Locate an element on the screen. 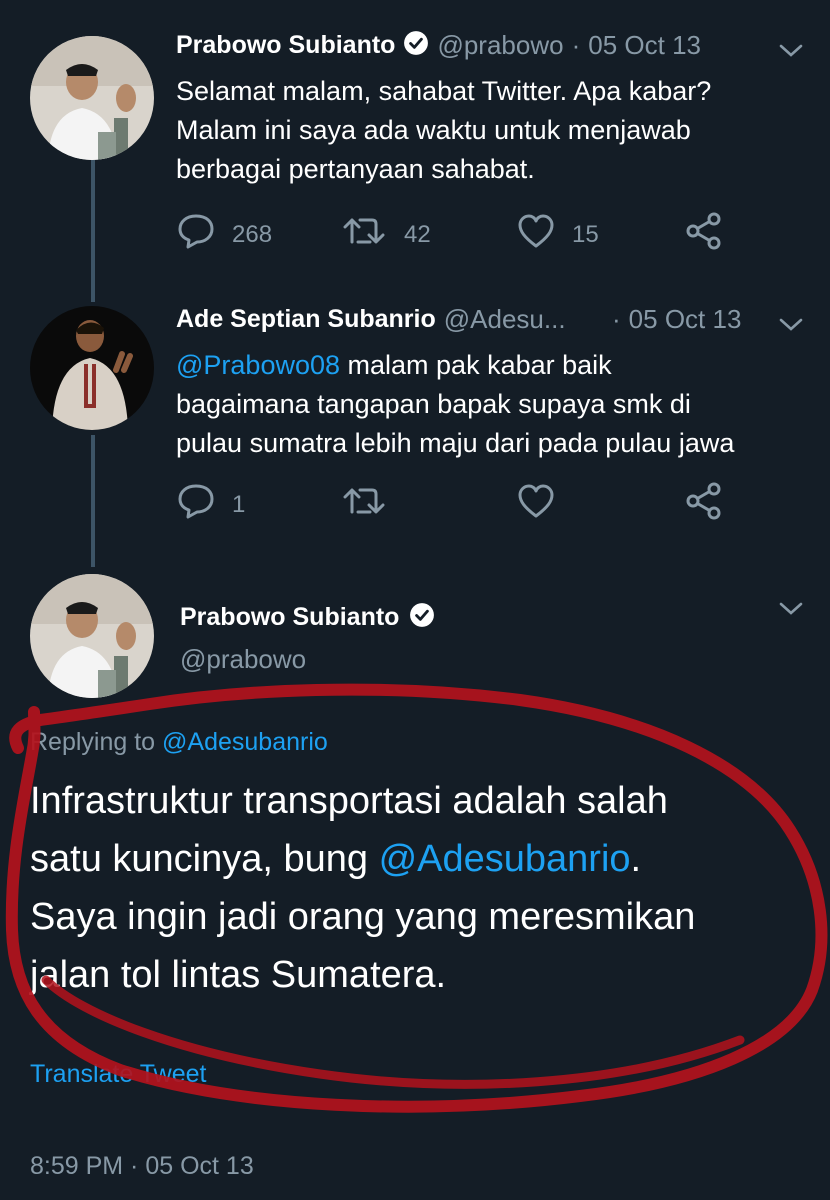  retweet-count: 42 is located at coordinates (417, 234).